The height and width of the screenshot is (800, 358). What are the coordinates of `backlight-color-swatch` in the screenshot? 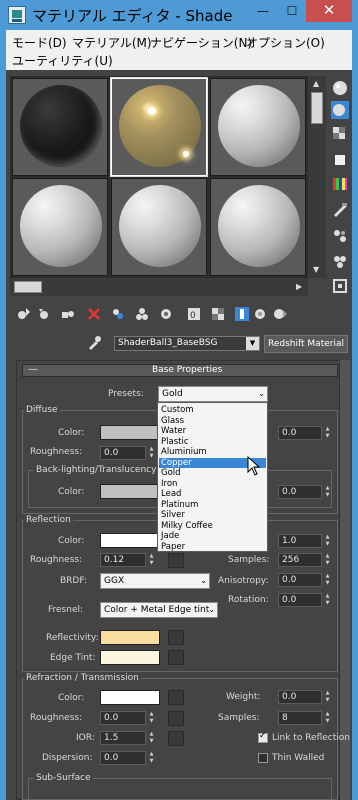 It's located at (130, 491).